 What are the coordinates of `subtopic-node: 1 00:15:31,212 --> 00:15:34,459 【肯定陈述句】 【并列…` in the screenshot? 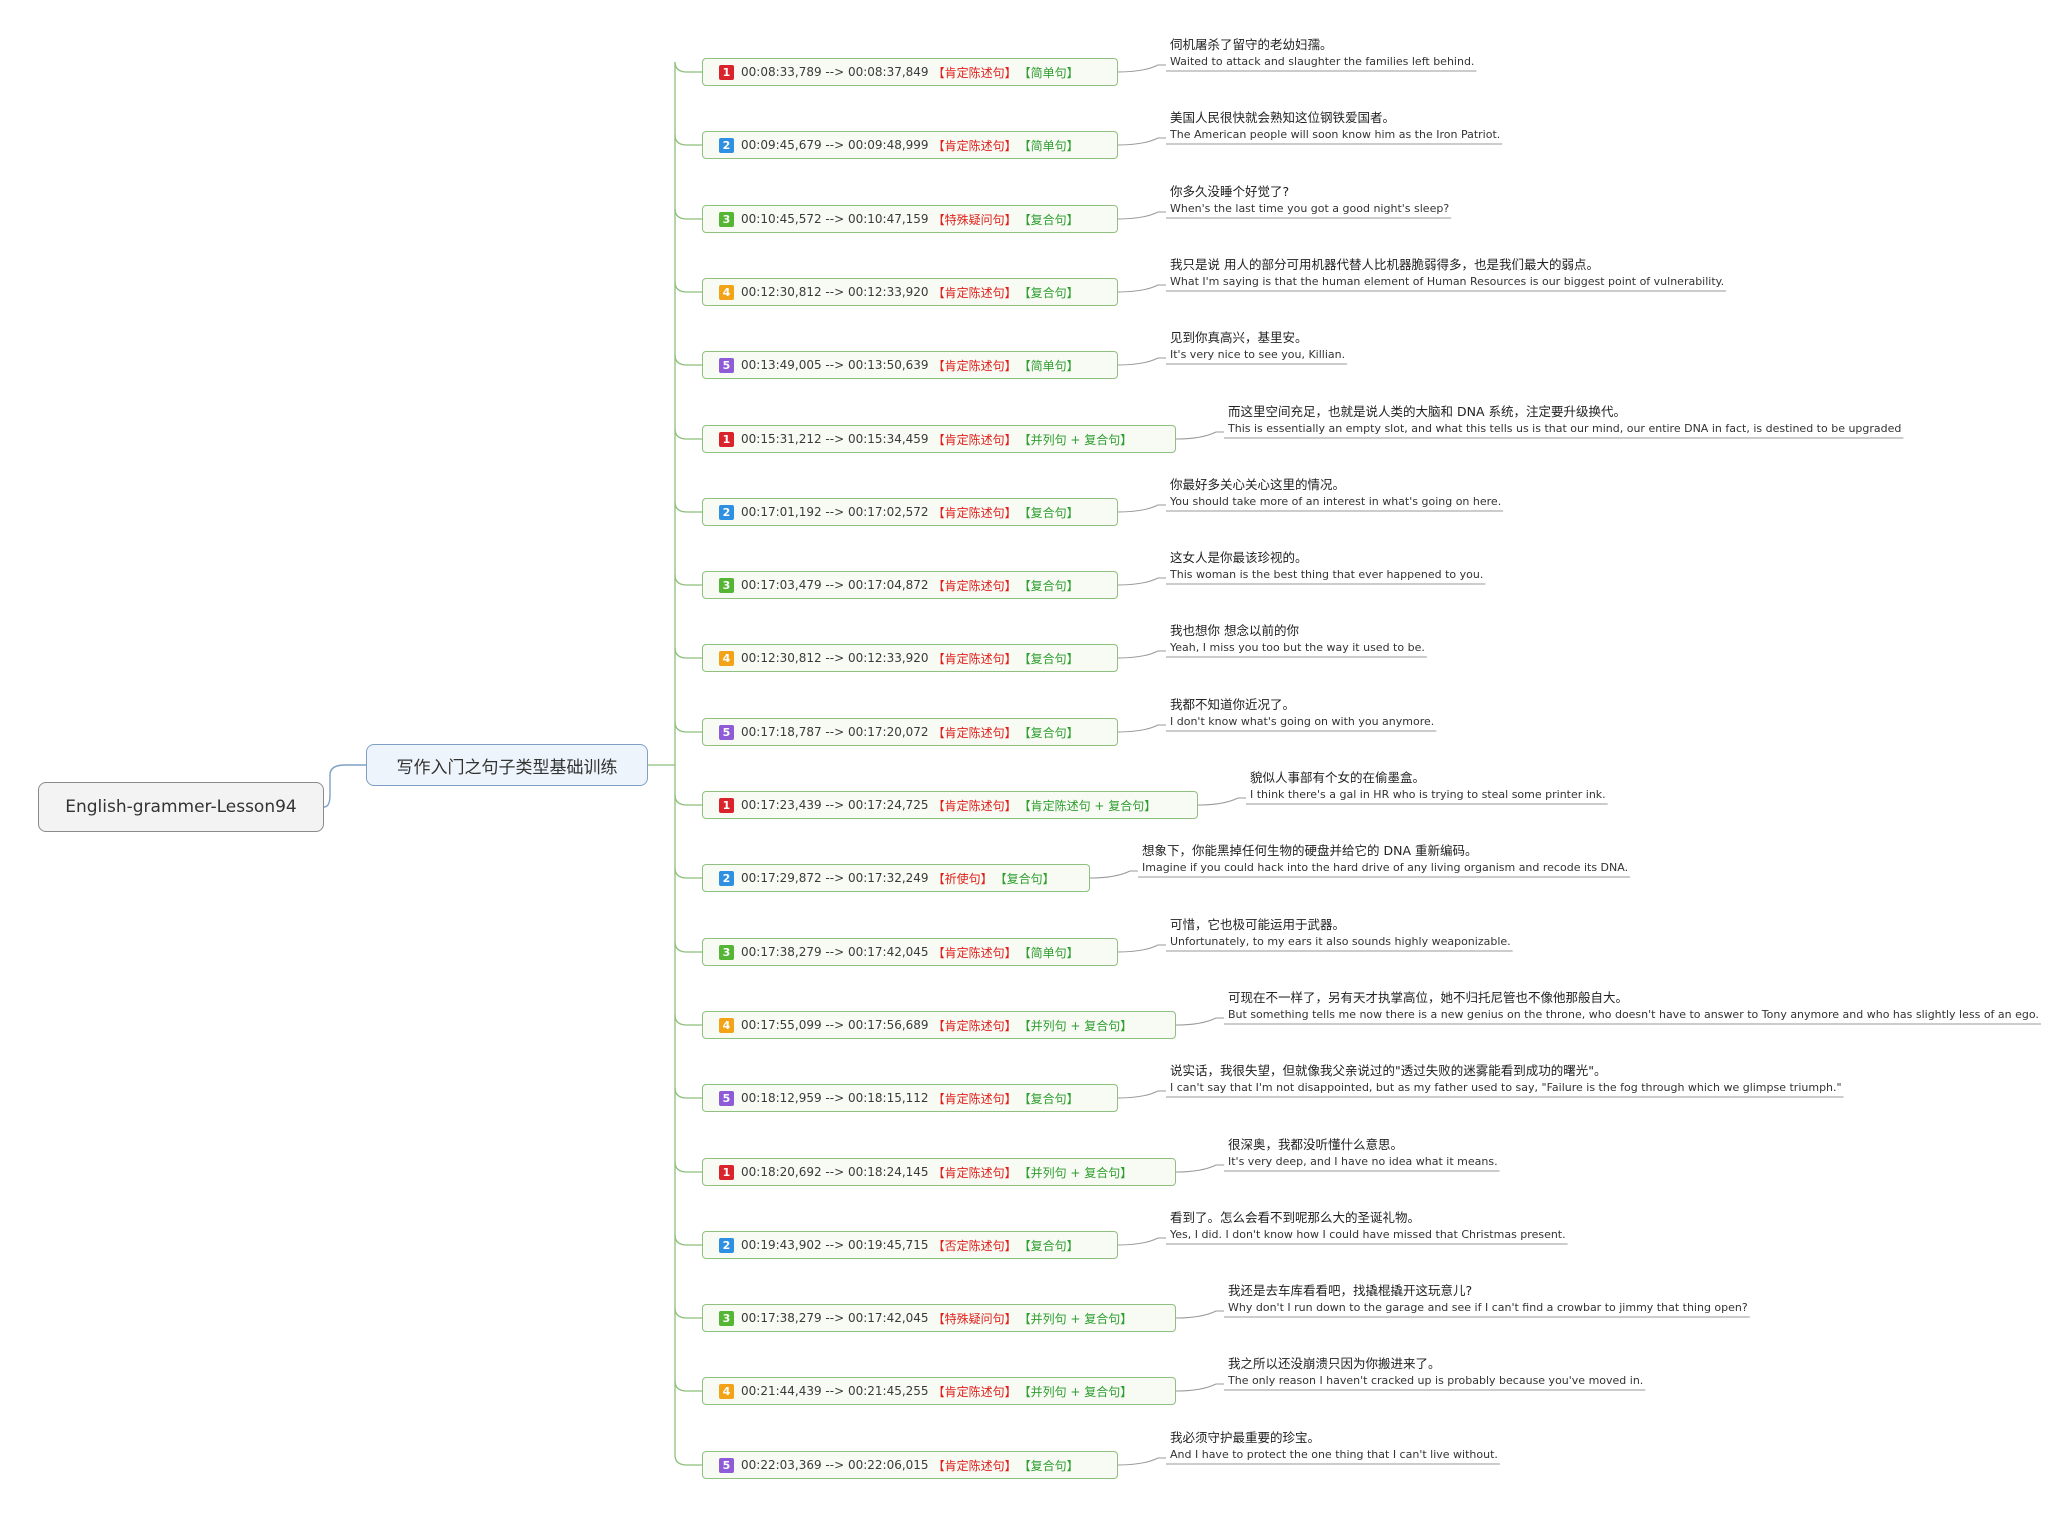 It's located at (939, 439).